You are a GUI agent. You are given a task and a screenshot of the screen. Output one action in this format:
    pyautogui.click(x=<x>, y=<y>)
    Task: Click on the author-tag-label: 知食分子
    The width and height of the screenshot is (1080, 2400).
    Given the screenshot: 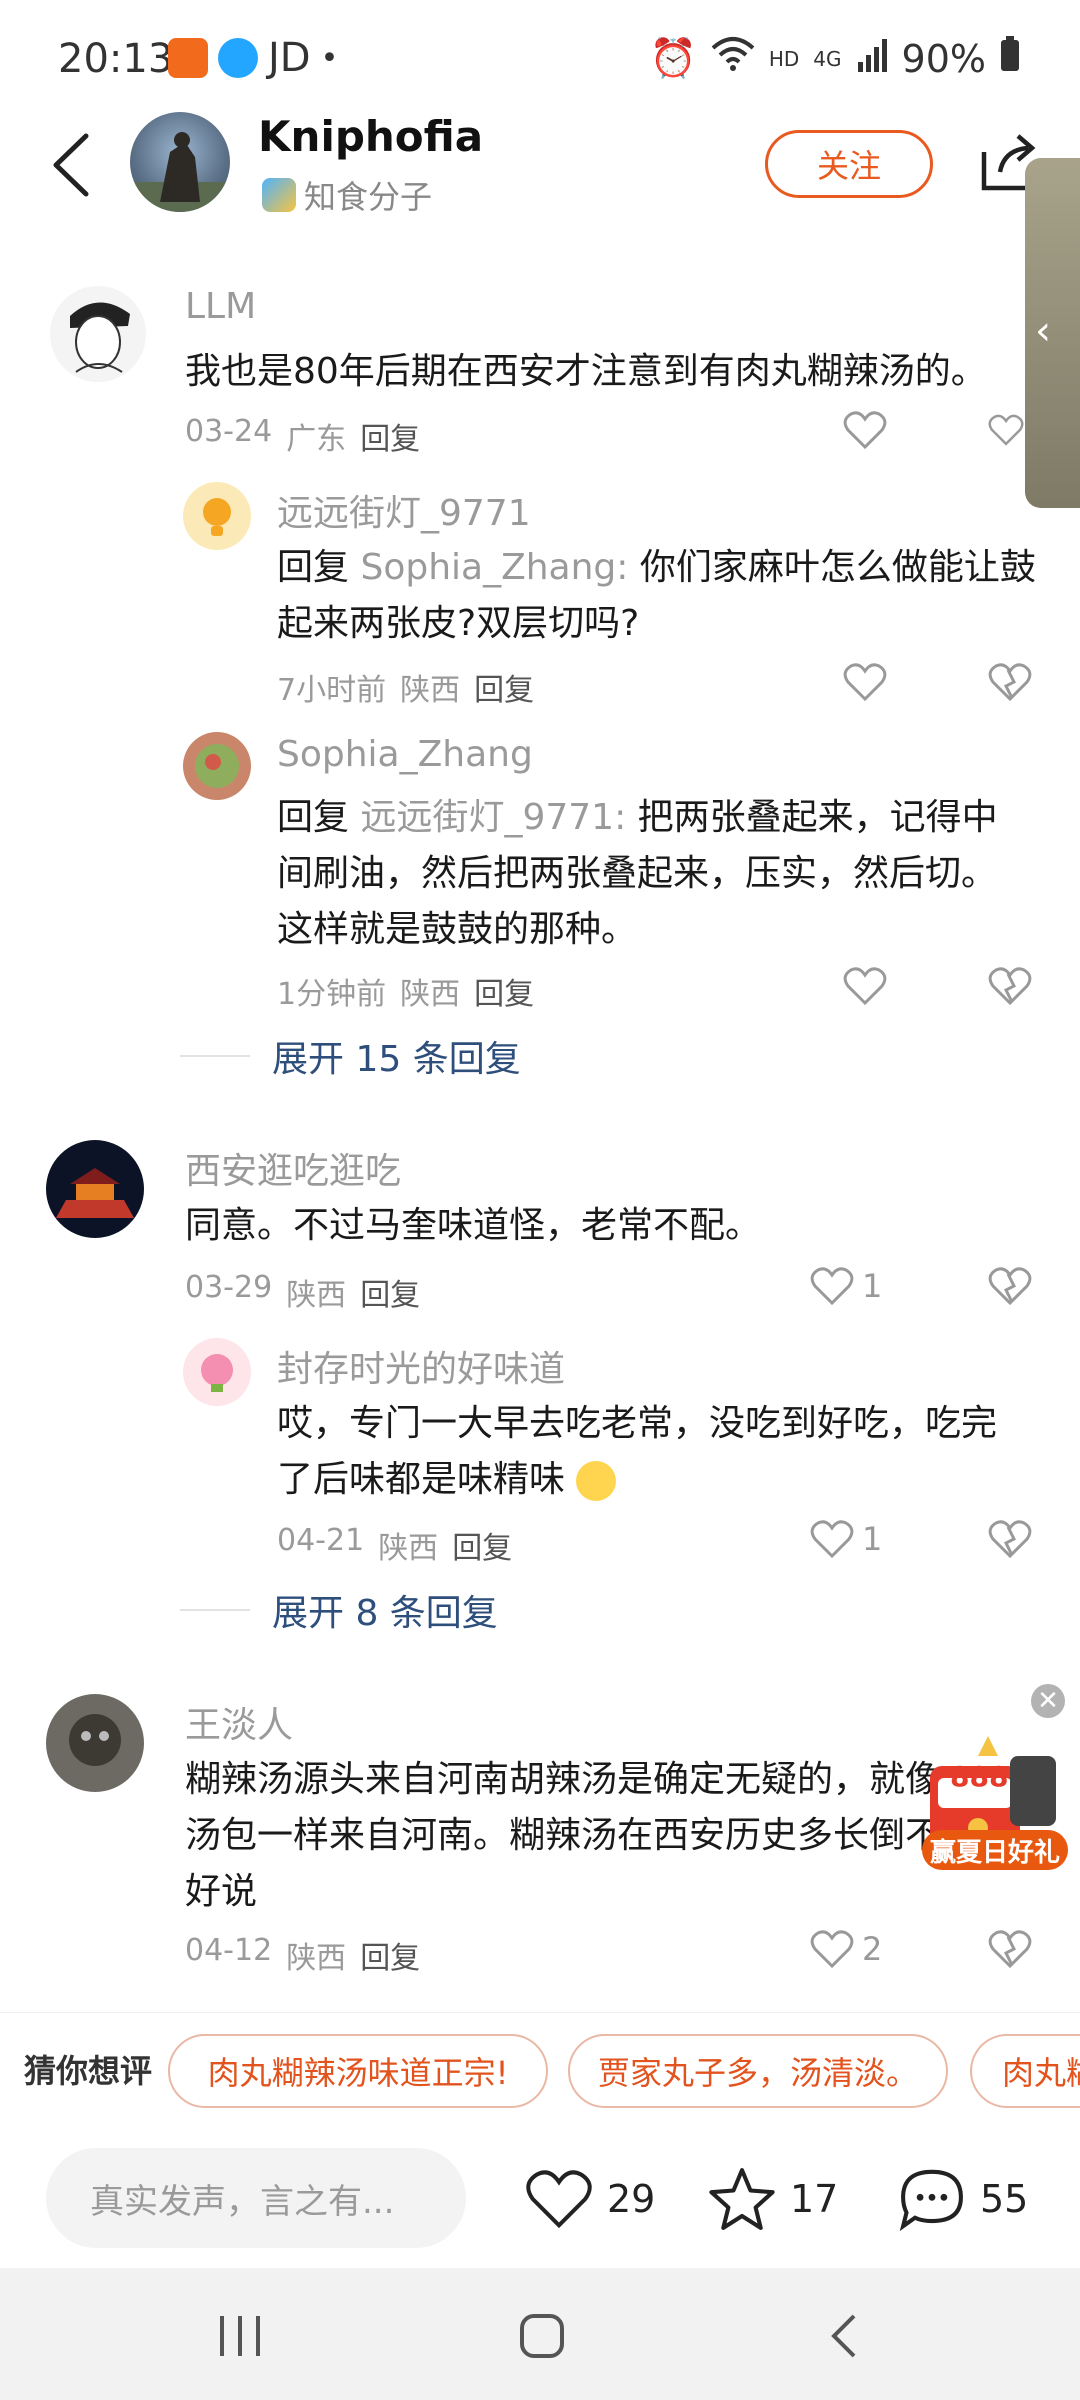 What is the action you would take?
    pyautogui.click(x=368, y=197)
    